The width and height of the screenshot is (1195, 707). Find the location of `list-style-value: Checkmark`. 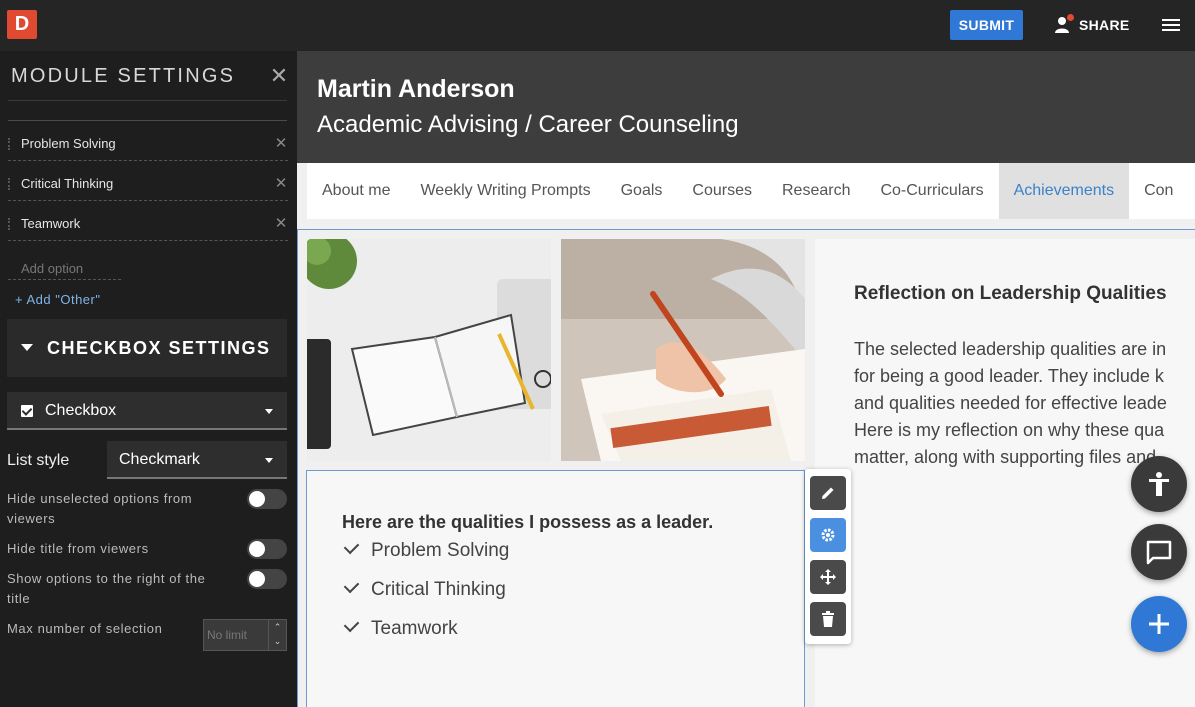

list-style-value: Checkmark is located at coordinates (159, 459).